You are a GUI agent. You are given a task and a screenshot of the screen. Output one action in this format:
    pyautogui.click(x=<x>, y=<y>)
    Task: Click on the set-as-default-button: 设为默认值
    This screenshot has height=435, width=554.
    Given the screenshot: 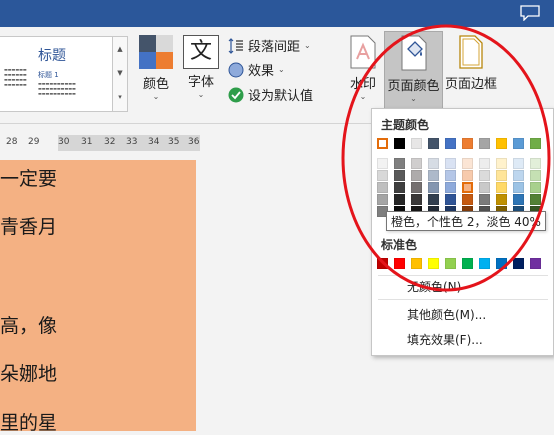 What is the action you would take?
    pyautogui.click(x=270, y=94)
    